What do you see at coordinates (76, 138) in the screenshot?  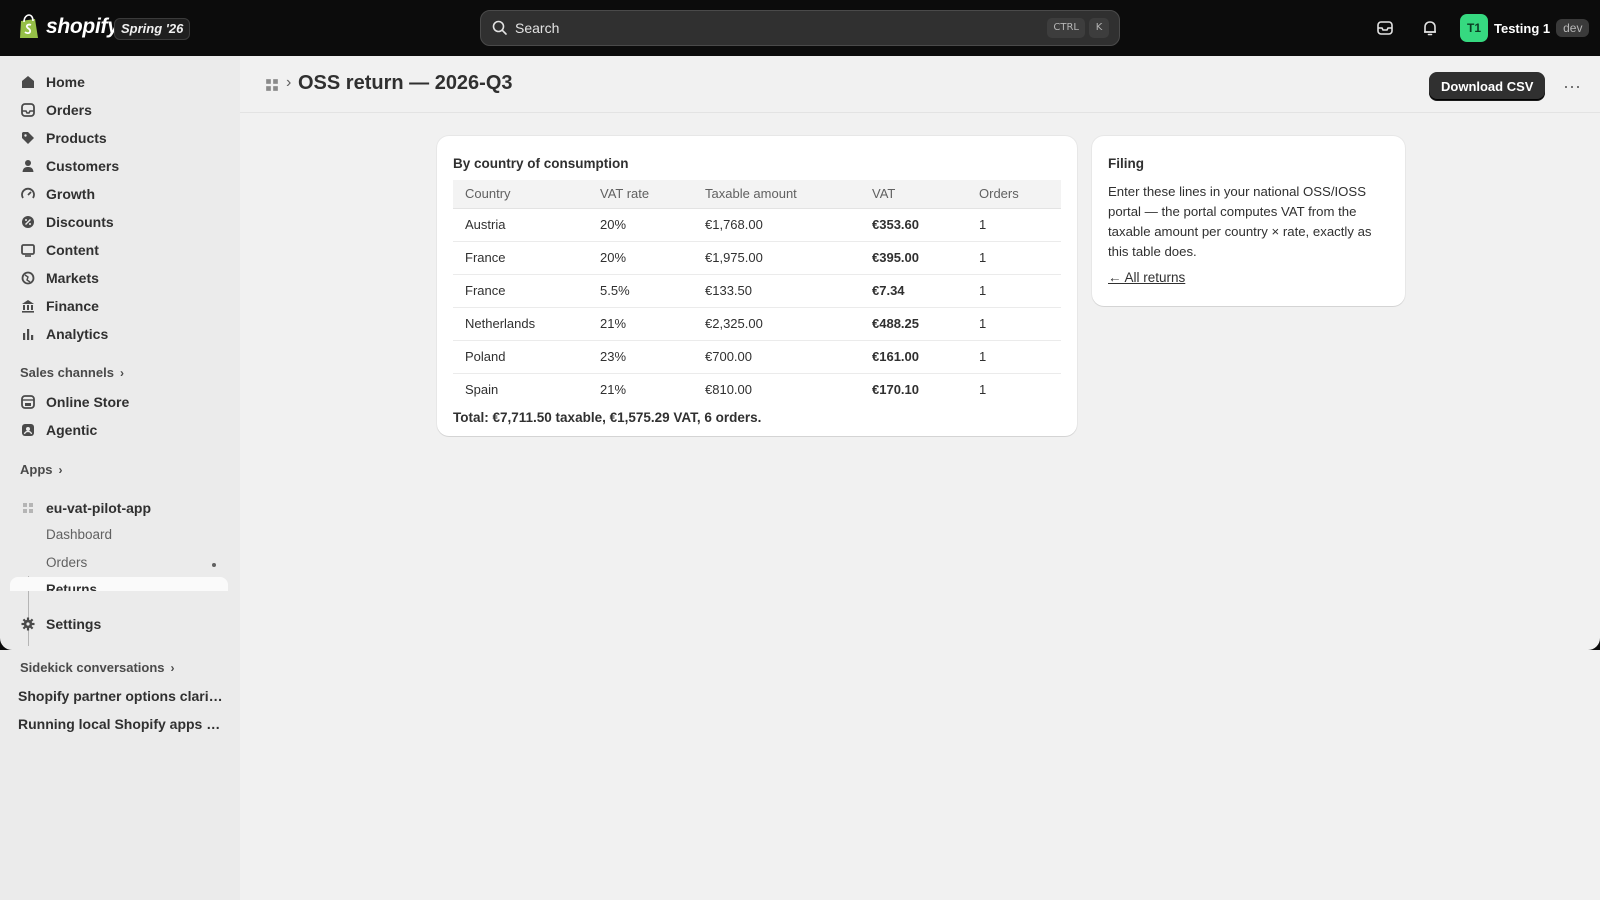 I see `nav-label: Products` at bounding box center [76, 138].